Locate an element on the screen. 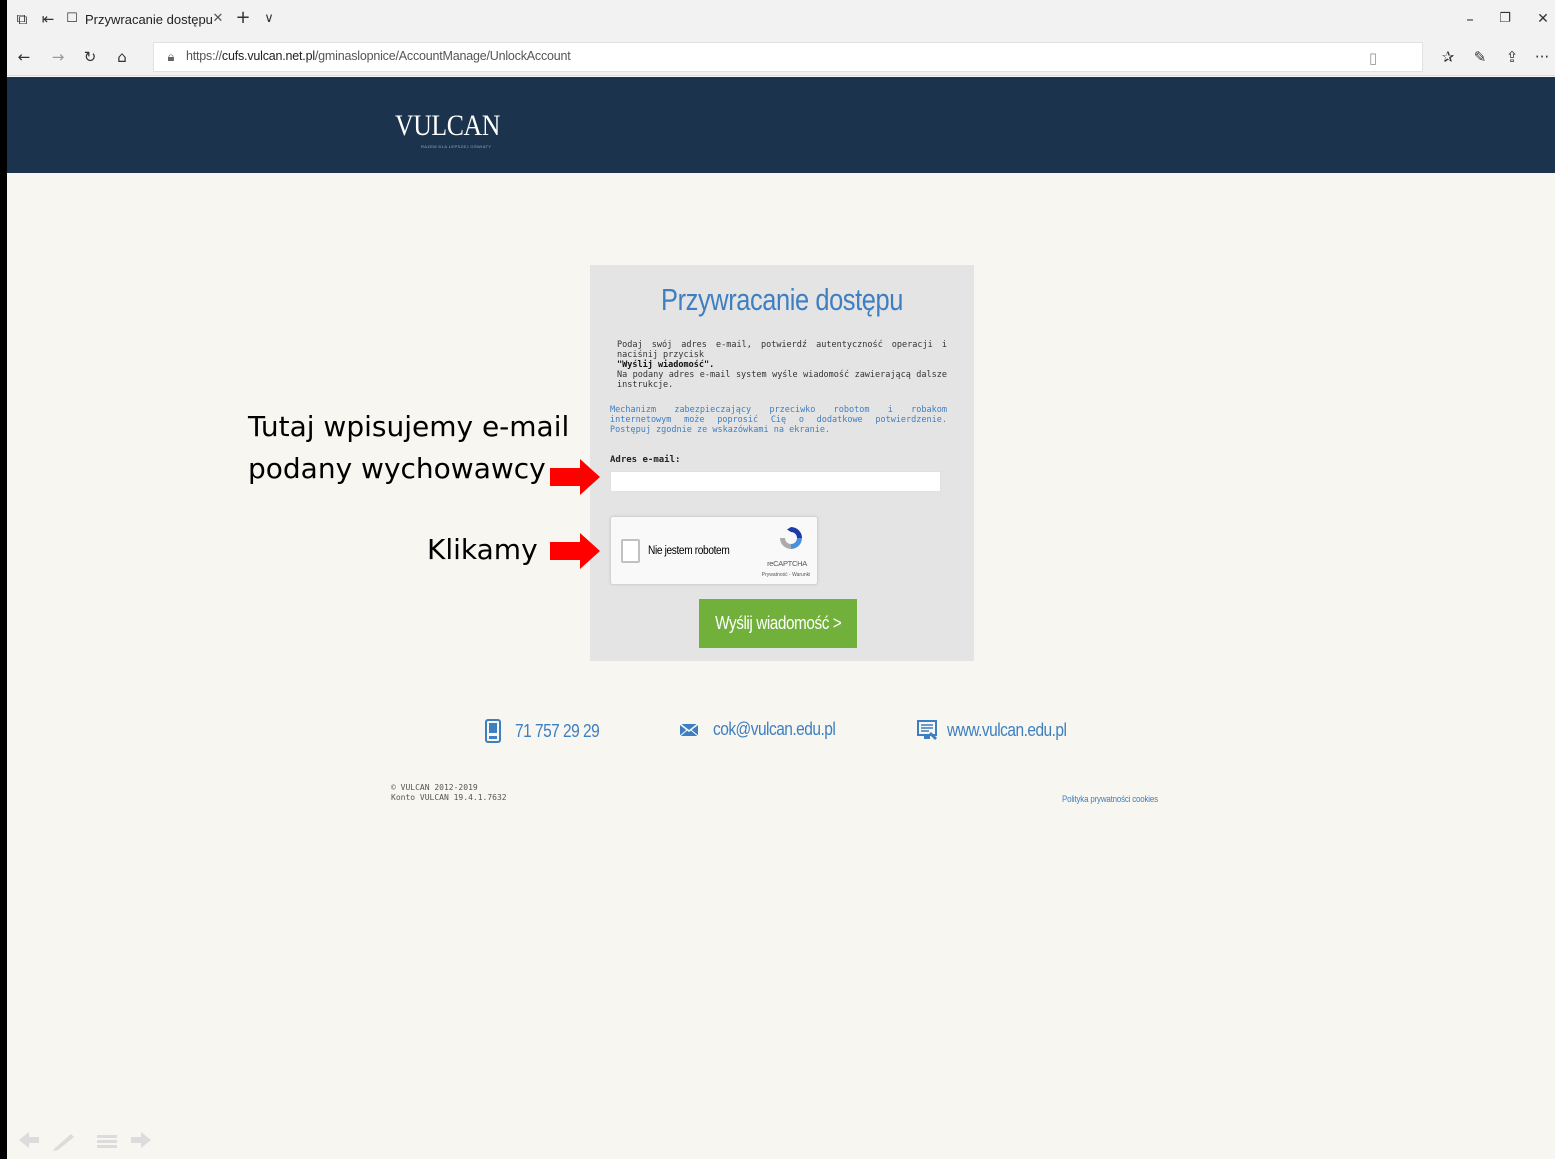  send-message-label: Wyślij wiadomość > is located at coordinates (778, 623).